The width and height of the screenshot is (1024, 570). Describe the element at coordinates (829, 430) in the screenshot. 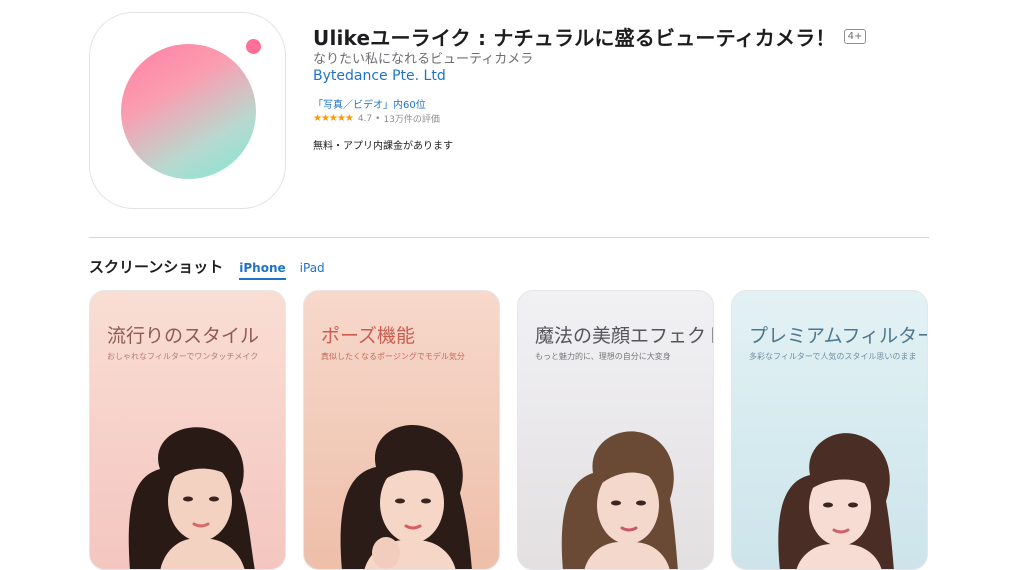

I see `screenshot-card-4: プレミアムフィルター 多彩なフィルターで人気のスタイル思いのまま` at that location.